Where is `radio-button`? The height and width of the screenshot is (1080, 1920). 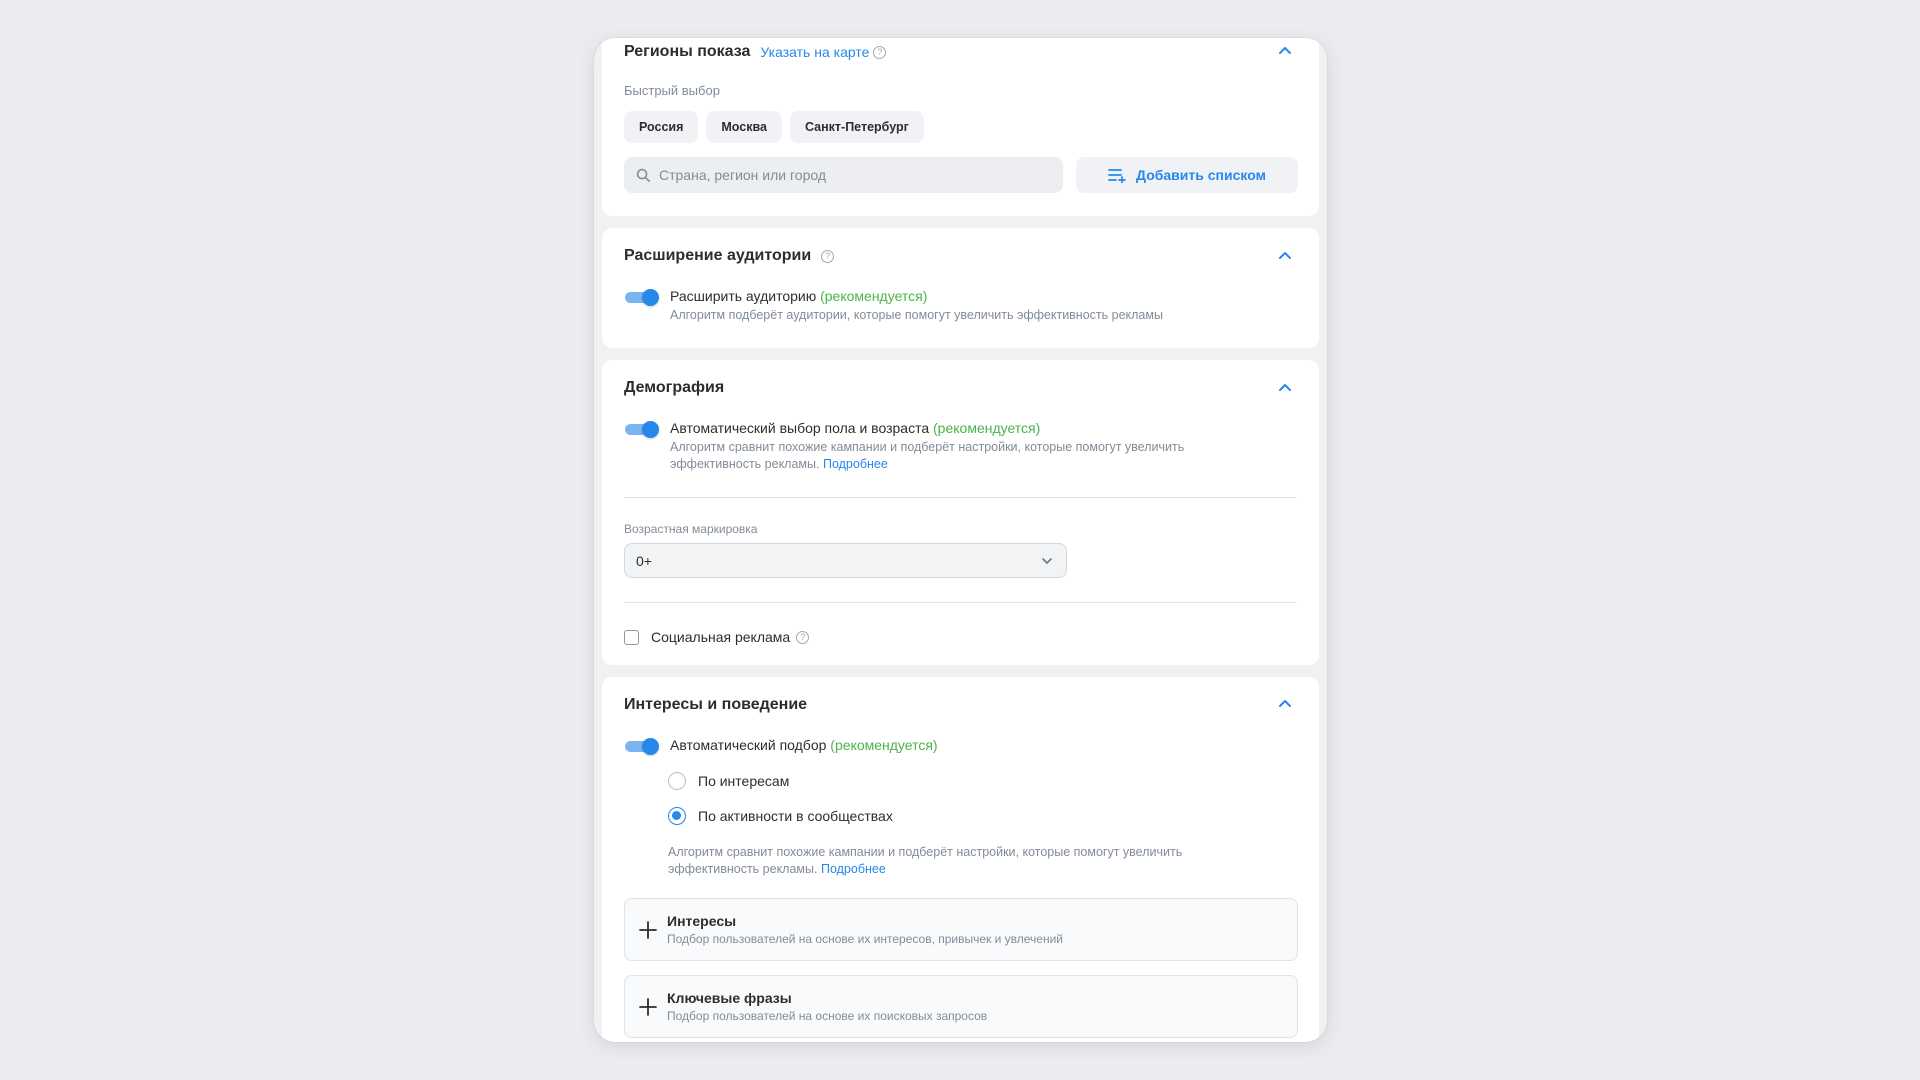
radio-button is located at coordinates (677, 781).